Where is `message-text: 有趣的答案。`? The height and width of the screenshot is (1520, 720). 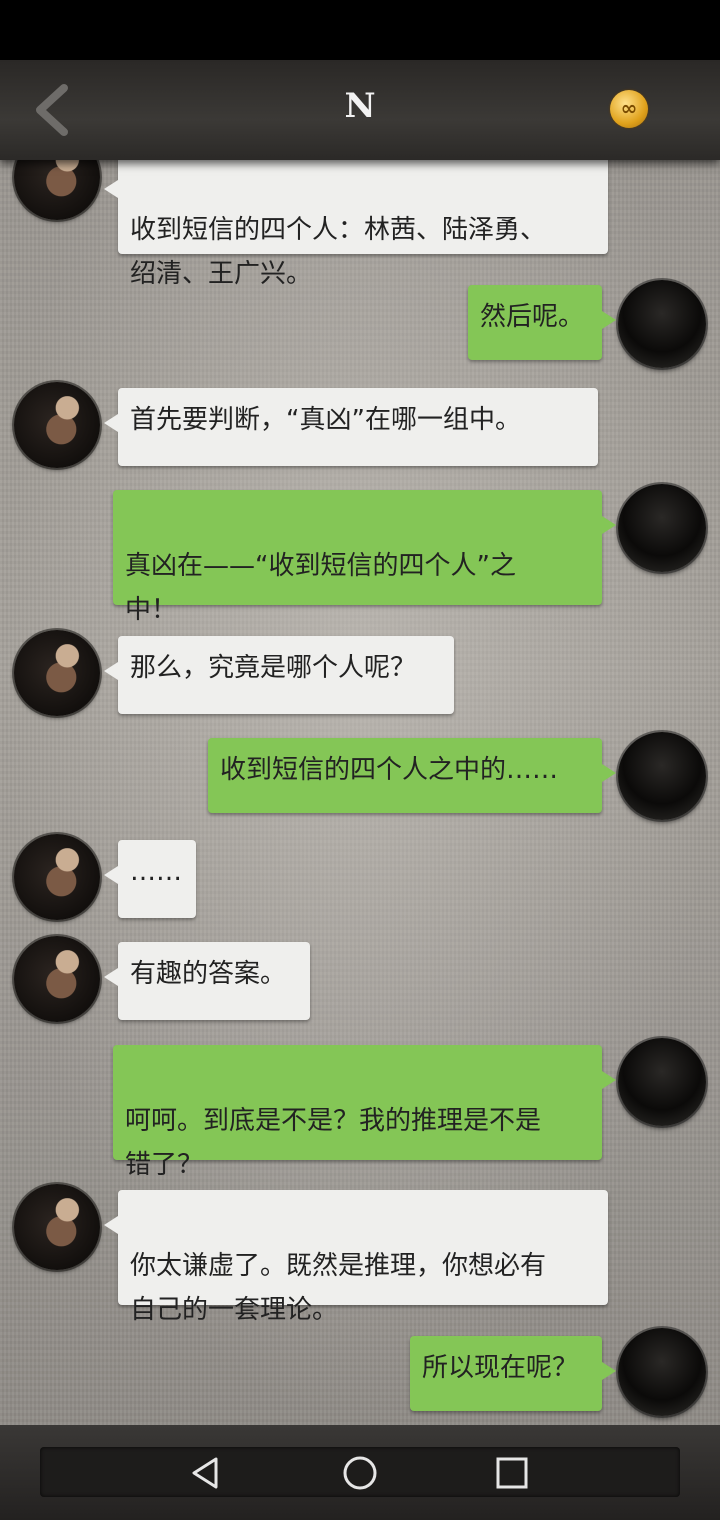
message-text: 有趣的答案。 is located at coordinates (208, 974).